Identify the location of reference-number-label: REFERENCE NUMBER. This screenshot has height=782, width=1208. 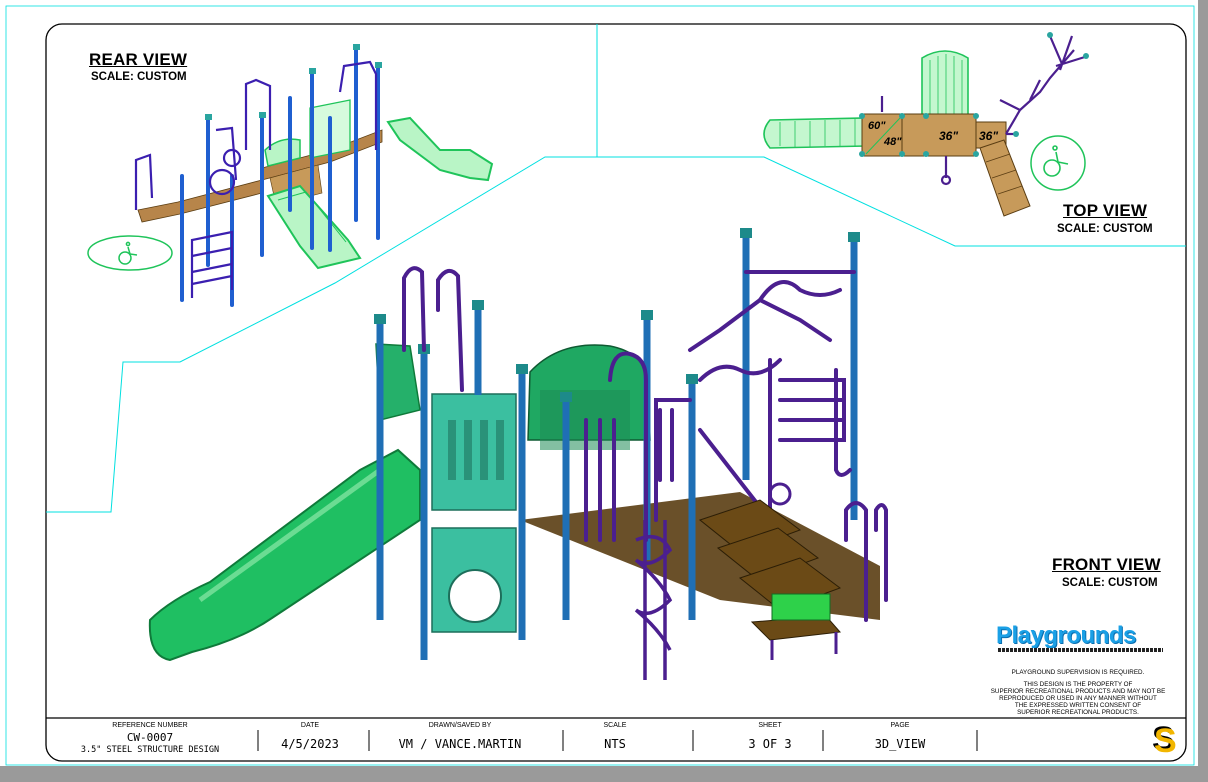
(150, 725).